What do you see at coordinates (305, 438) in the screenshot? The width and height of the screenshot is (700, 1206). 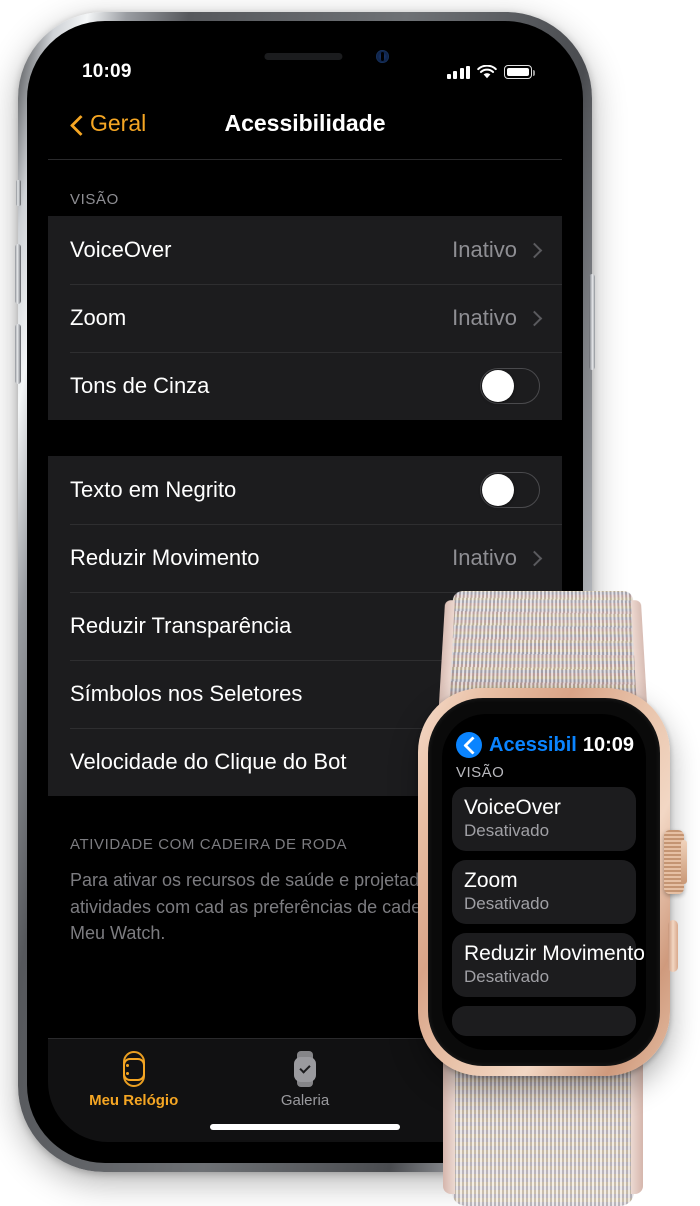 I see `group-separator` at bounding box center [305, 438].